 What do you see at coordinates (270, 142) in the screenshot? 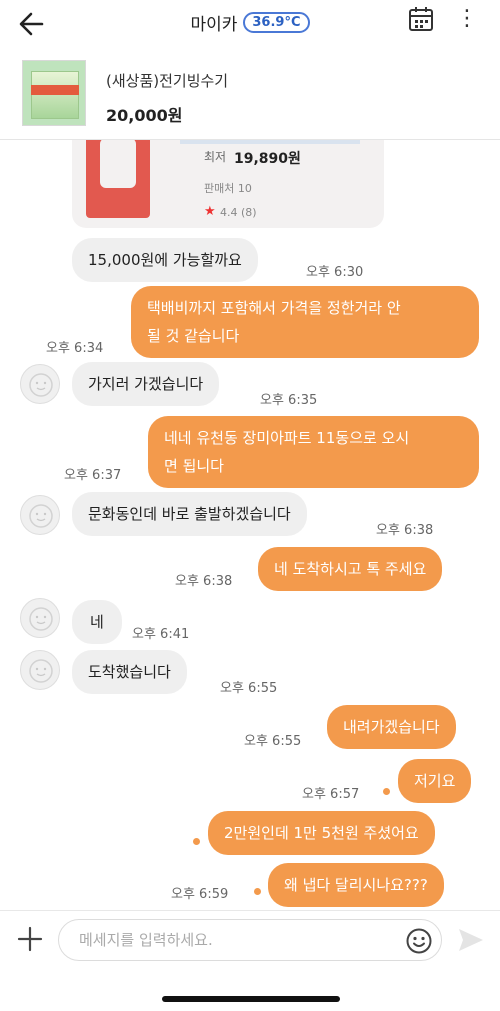
I see `image-top-strip` at bounding box center [270, 142].